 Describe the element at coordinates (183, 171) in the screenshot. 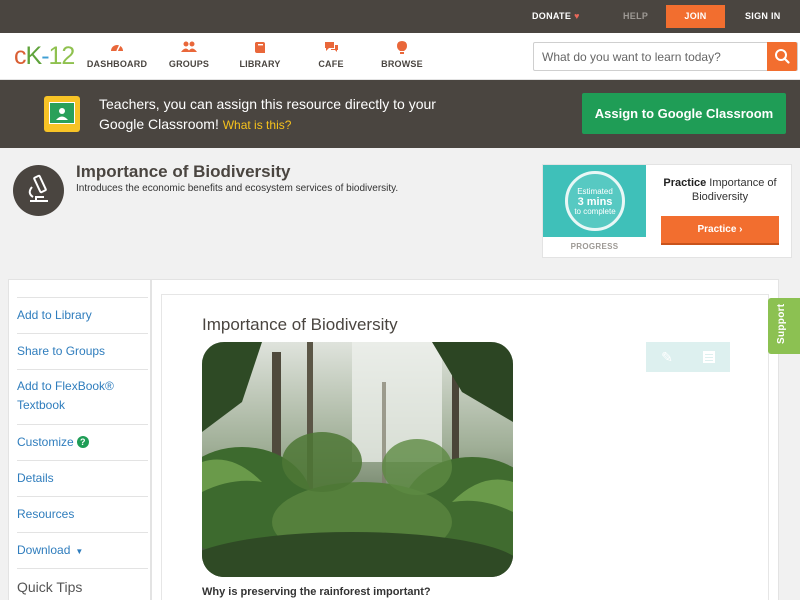

I see `page-title: Importance of Biodiversity` at that location.